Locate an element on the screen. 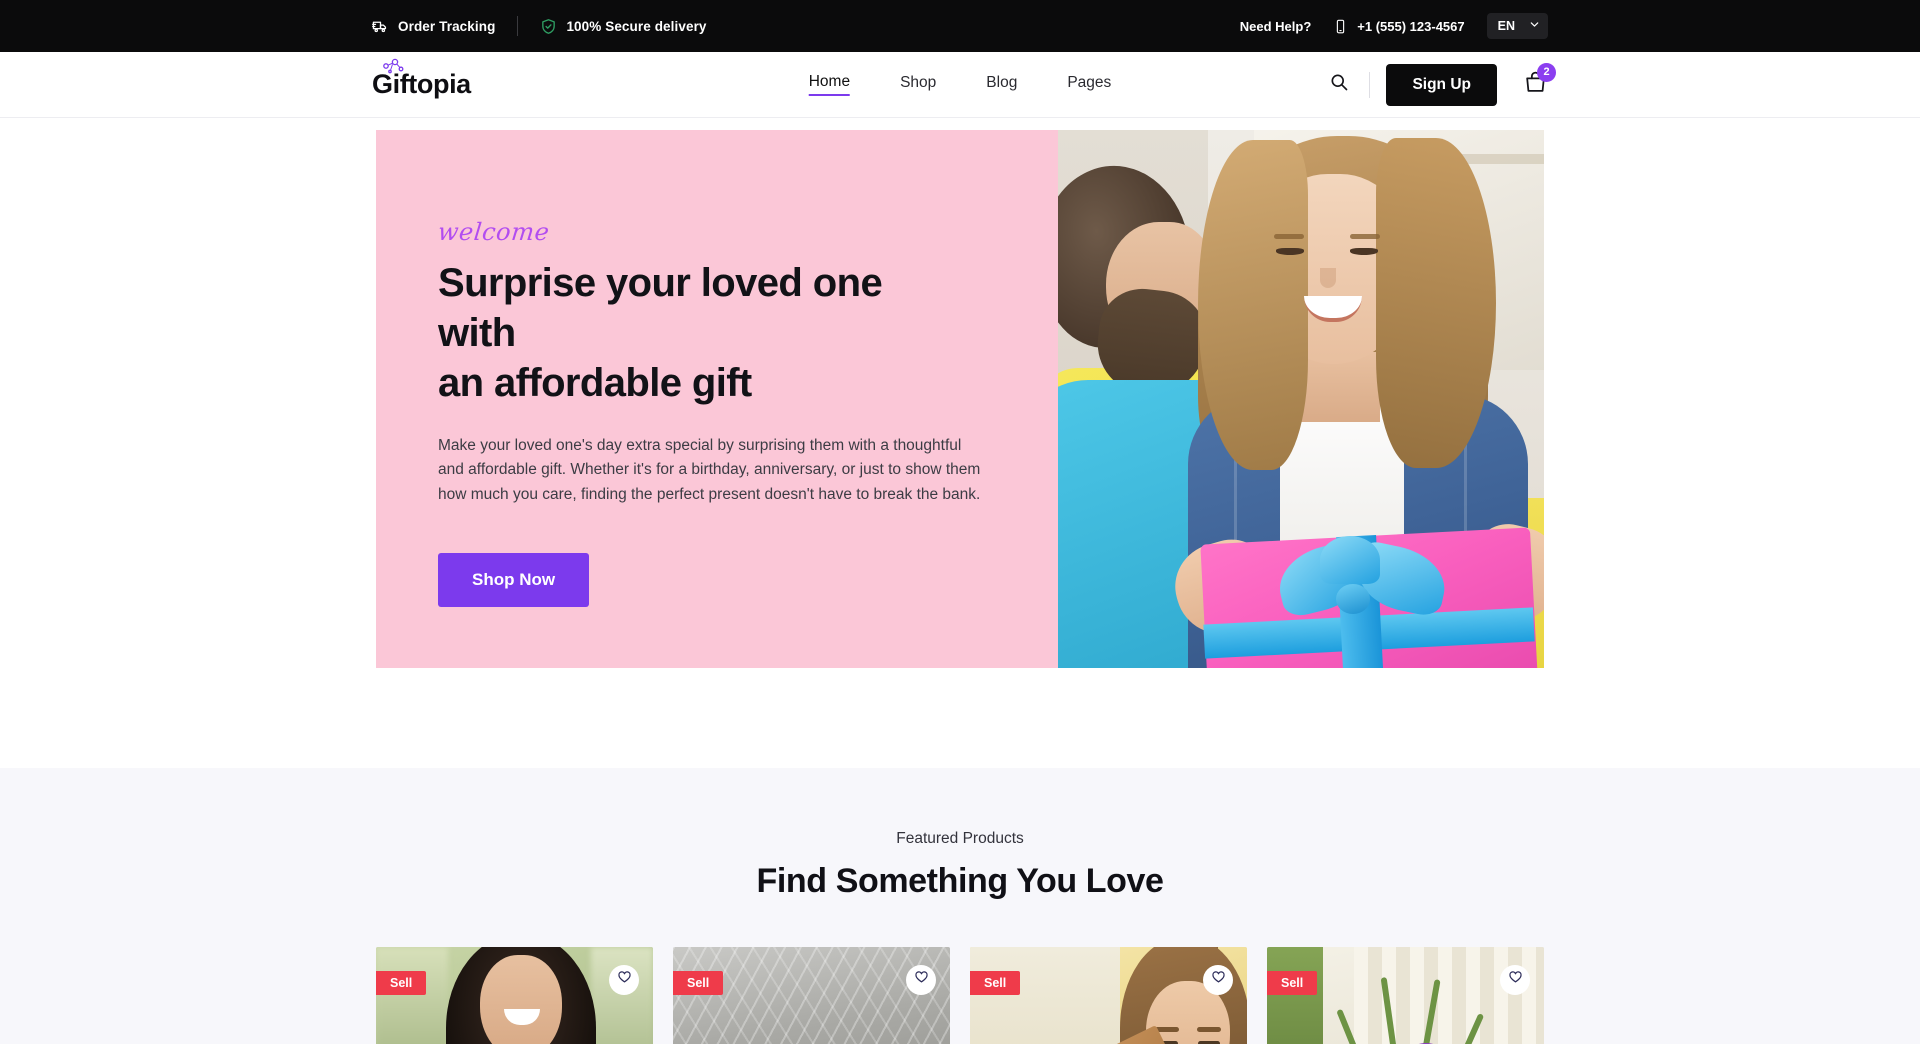 The height and width of the screenshot is (1044, 1920). nav-item-pages: Pages is located at coordinates (1089, 84).